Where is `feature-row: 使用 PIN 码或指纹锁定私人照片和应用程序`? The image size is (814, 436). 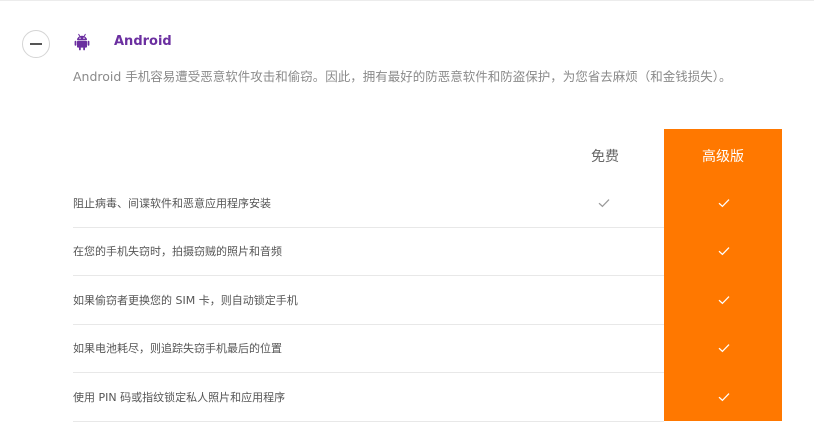 feature-row: 使用 PIN 码或指纹锁定私人照片和应用程序 is located at coordinates (427, 398).